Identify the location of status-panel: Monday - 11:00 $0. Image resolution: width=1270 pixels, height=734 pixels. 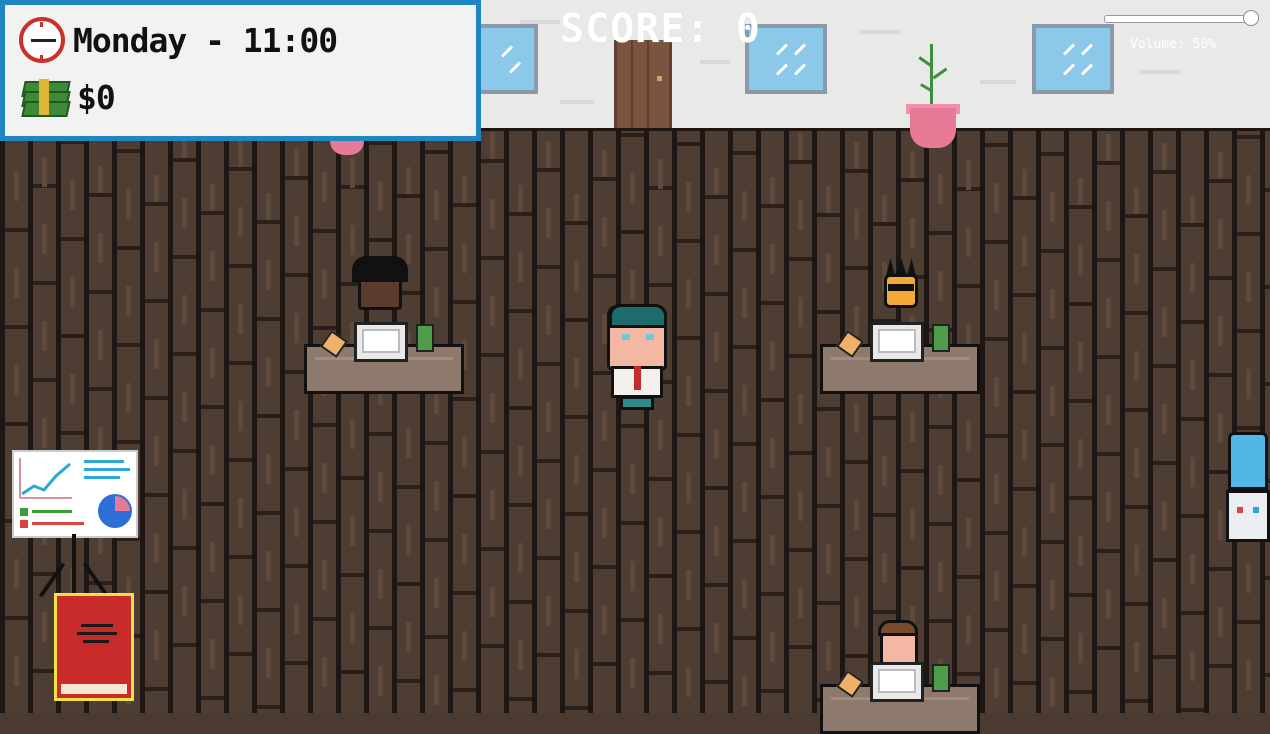
(240, 70).